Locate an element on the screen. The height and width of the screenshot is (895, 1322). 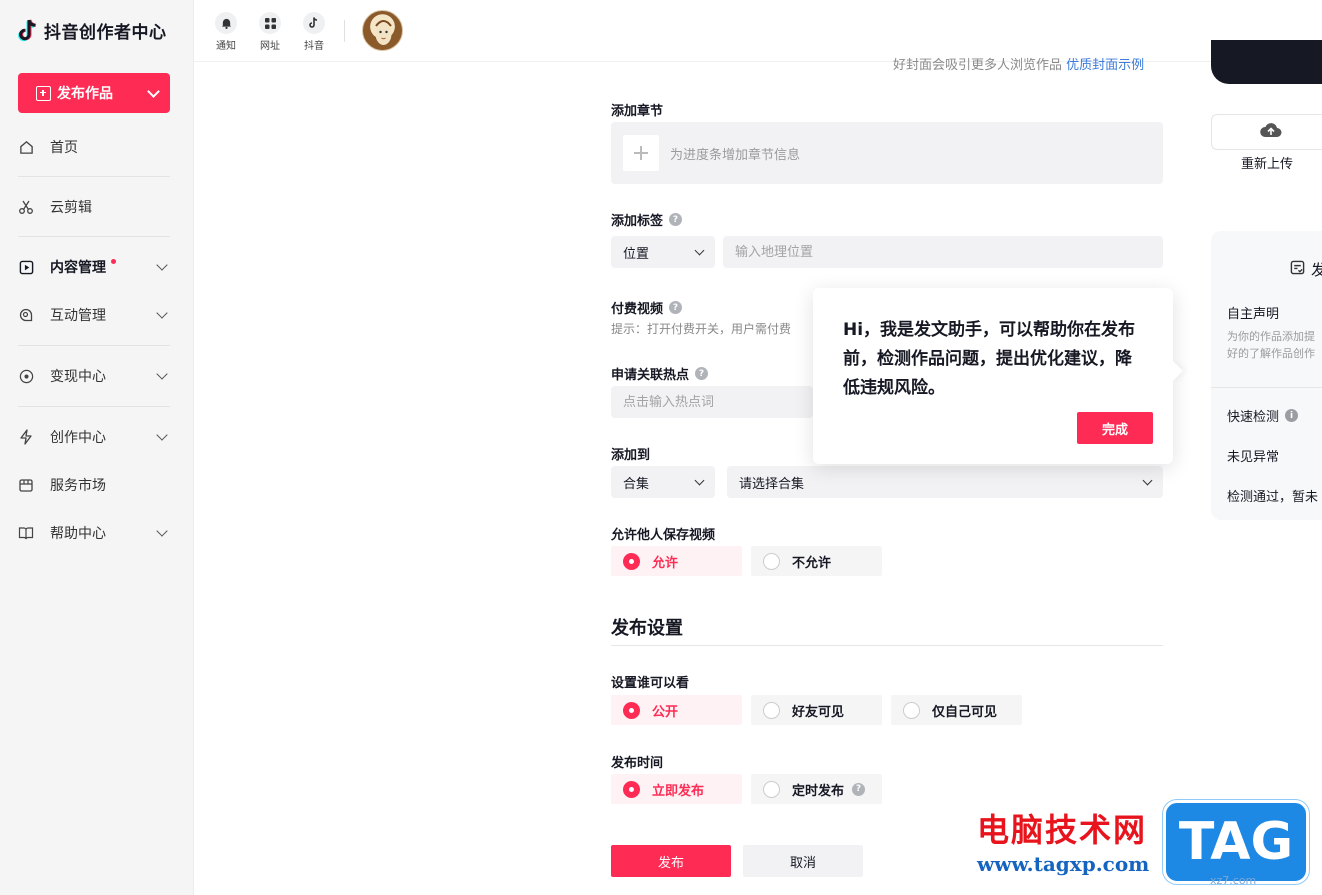
chapter-label-text: 添加章节 is located at coordinates (637, 111).